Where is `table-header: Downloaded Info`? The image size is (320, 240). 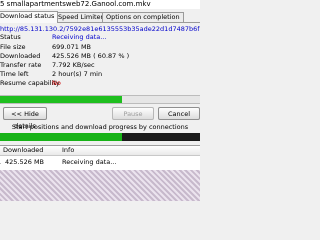
table-header: Downloaded Info is located at coordinates (100, 151).